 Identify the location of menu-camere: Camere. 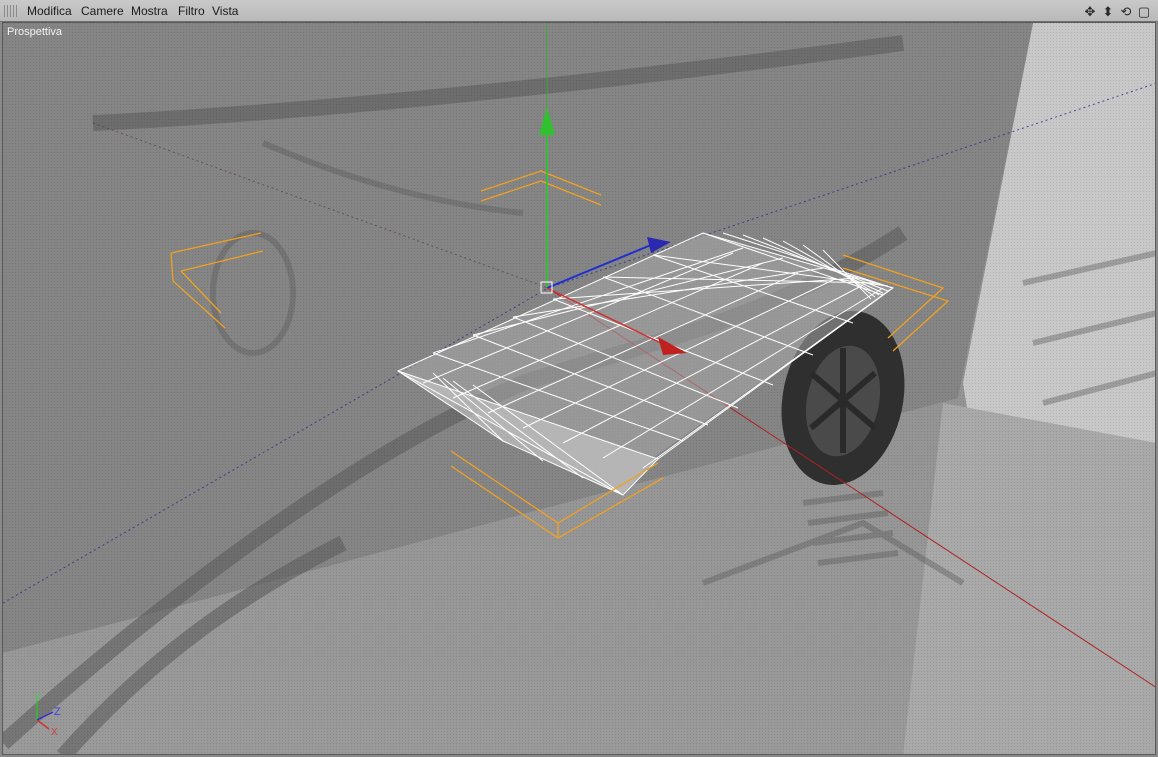
(102, 11).